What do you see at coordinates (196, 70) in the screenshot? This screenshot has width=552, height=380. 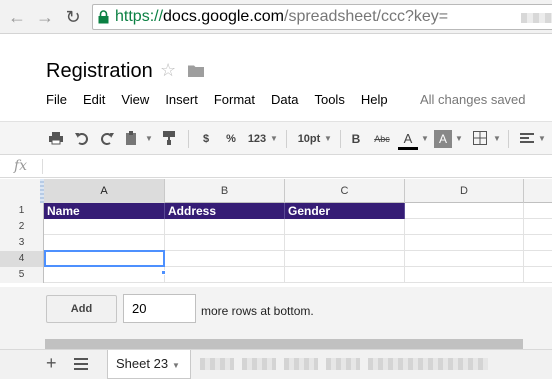 I see `folder-icon` at bounding box center [196, 70].